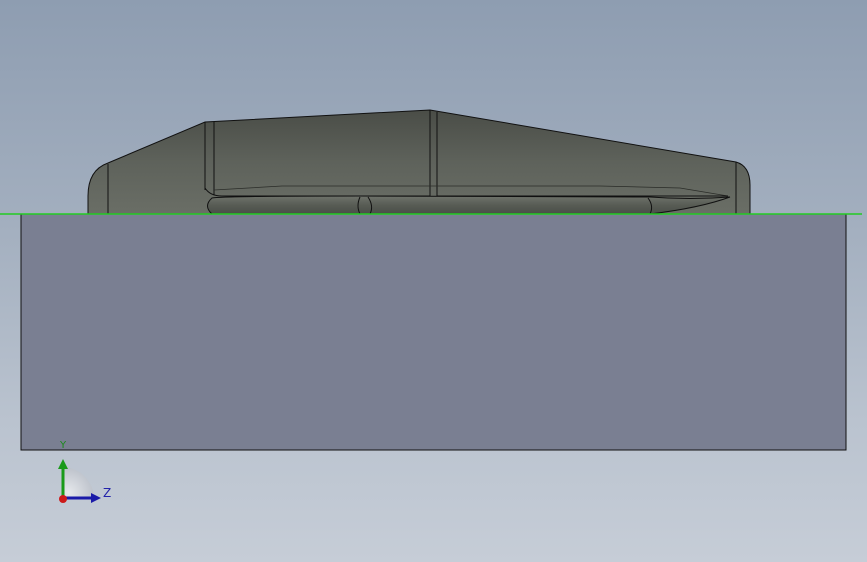  I want to click on x-axis-point, so click(63, 499).